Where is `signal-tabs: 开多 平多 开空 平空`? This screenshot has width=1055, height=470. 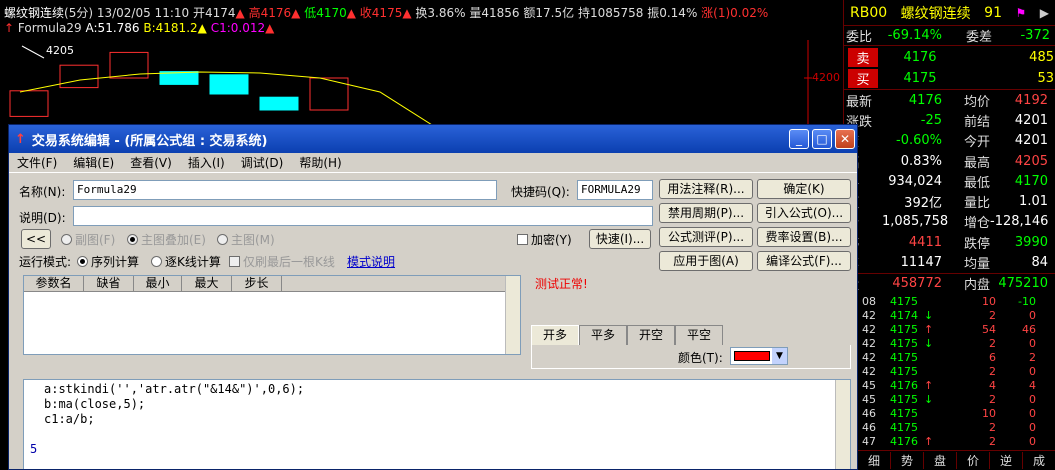 signal-tabs: 开多 平多 开空 平空 is located at coordinates (627, 335).